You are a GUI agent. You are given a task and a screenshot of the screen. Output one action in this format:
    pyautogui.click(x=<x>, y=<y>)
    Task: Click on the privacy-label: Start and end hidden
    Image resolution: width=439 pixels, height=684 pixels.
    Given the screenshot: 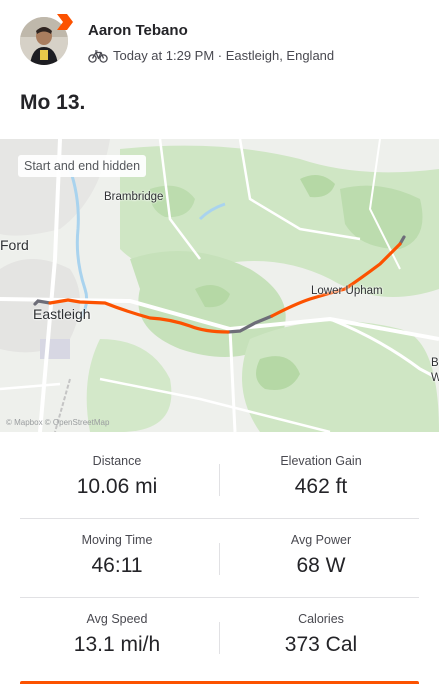 What is the action you would take?
    pyautogui.click(x=82, y=166)
    